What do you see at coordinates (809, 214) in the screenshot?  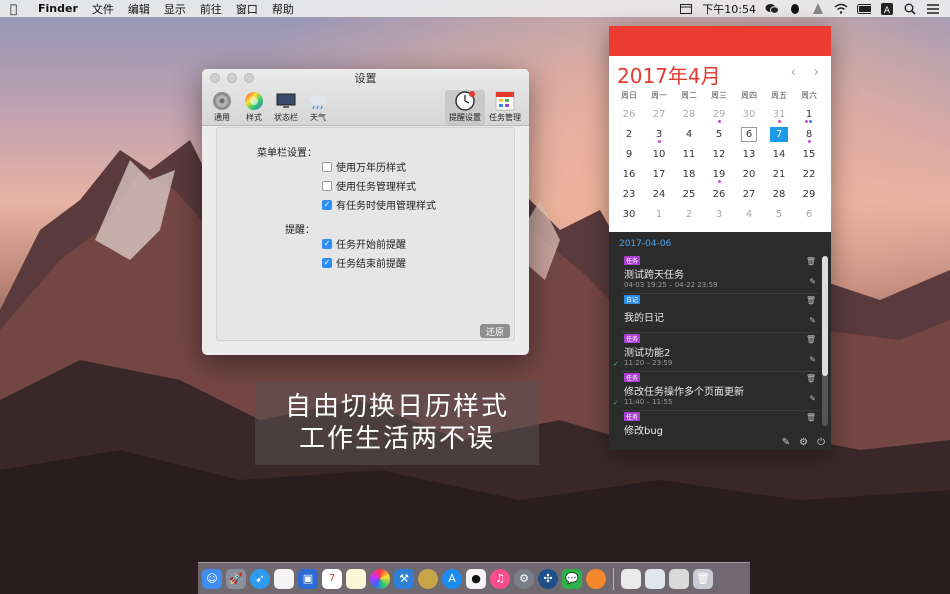 I see `calendar-day: 6` at bounding box center [809, 214].